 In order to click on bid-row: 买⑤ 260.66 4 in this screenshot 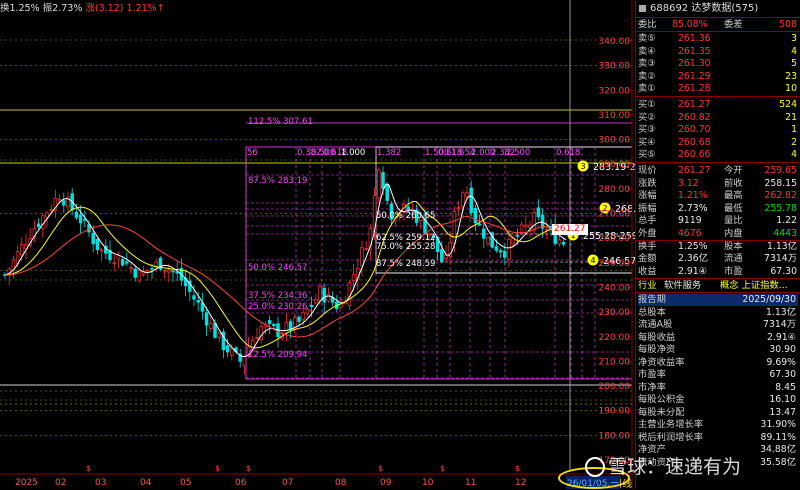, I will do `click(719, 155)`.